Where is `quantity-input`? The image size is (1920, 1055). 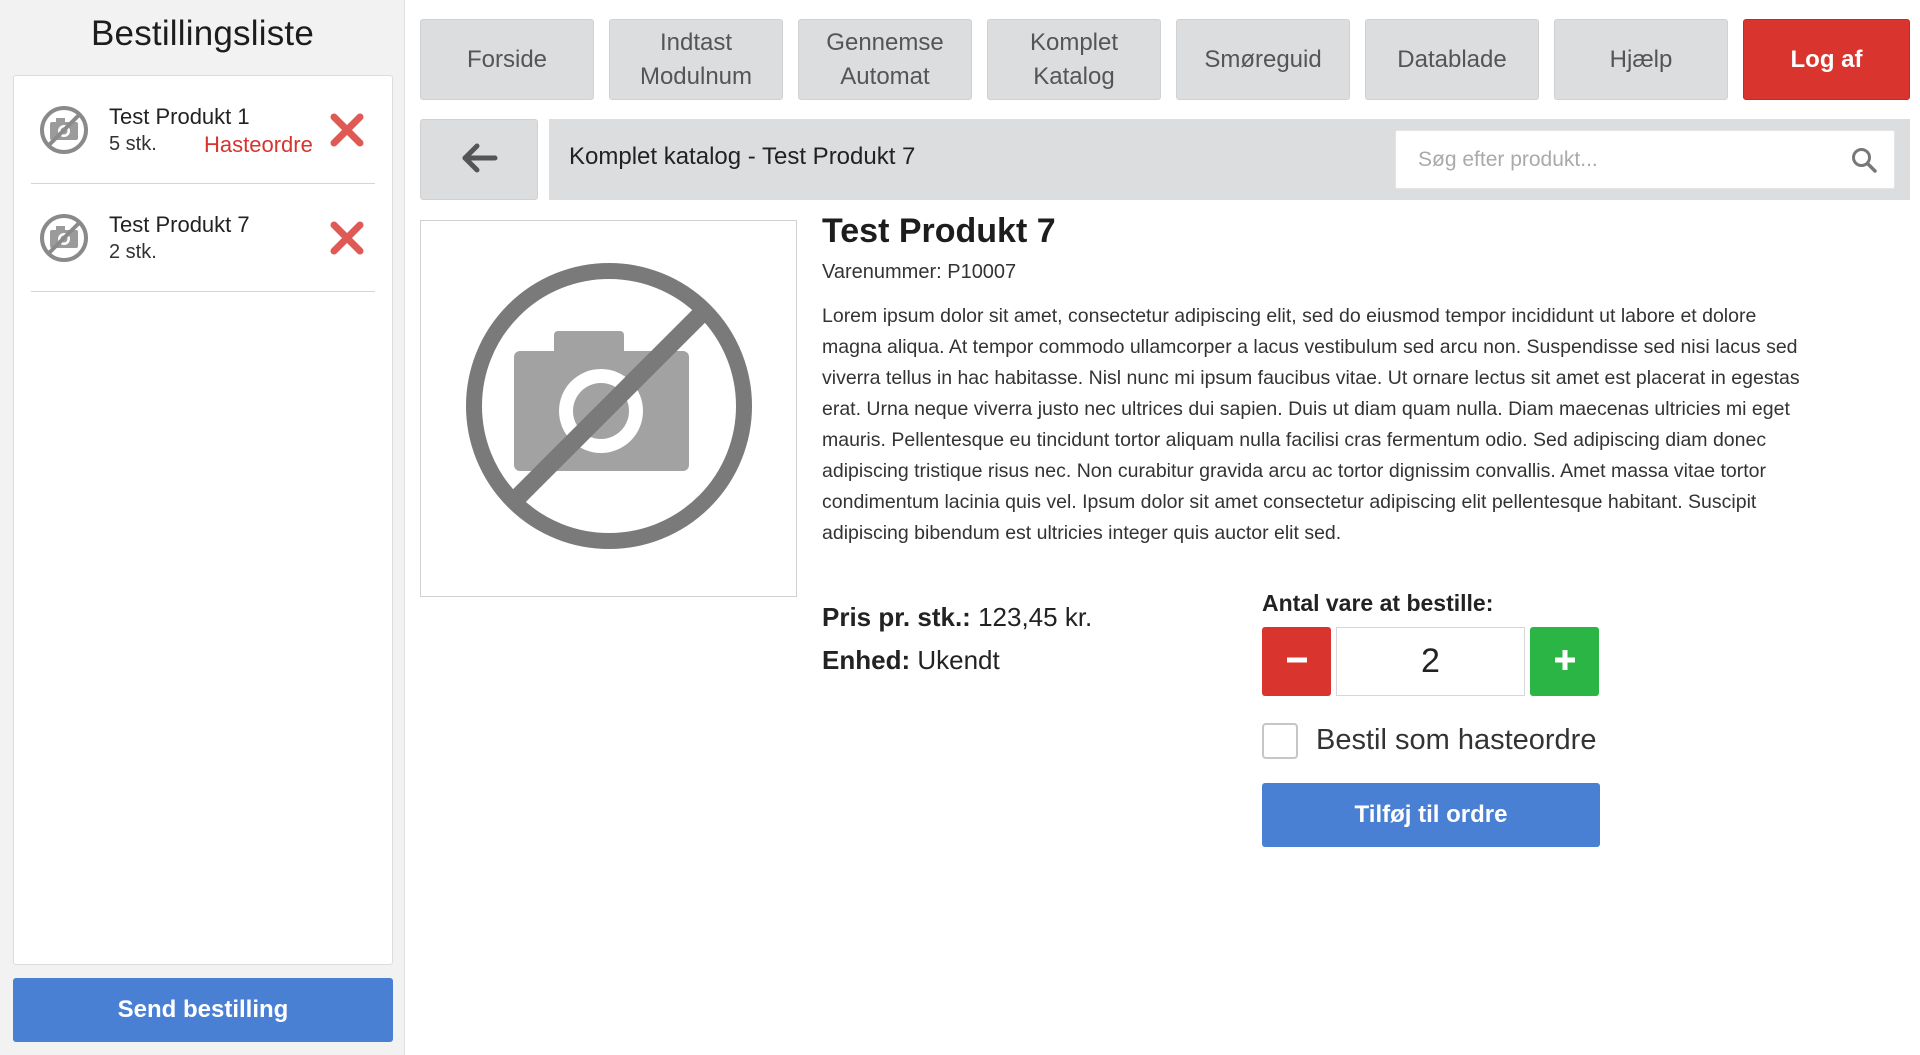
quantity-input is located at coordinates (1430, 661).